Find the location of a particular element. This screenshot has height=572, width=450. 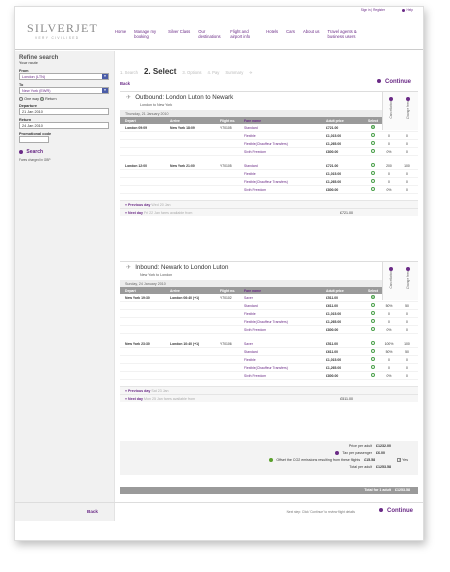

co2-offset-yes: Yes is located at coordinates (405, 460).